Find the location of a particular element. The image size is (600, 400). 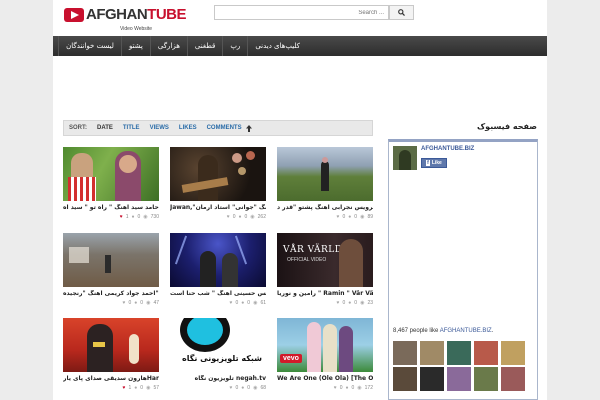

sort-likes: LIKES is located at coordinates (188, 128).